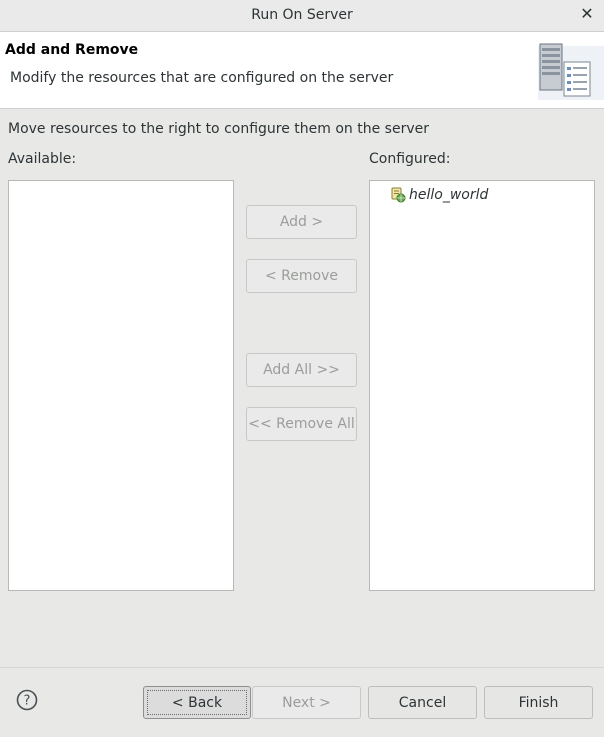  What do you see at coordinates (301, 424) in the screenshot?
I see `remove-all-button: << Remove All` at bounding box center [301, 424].